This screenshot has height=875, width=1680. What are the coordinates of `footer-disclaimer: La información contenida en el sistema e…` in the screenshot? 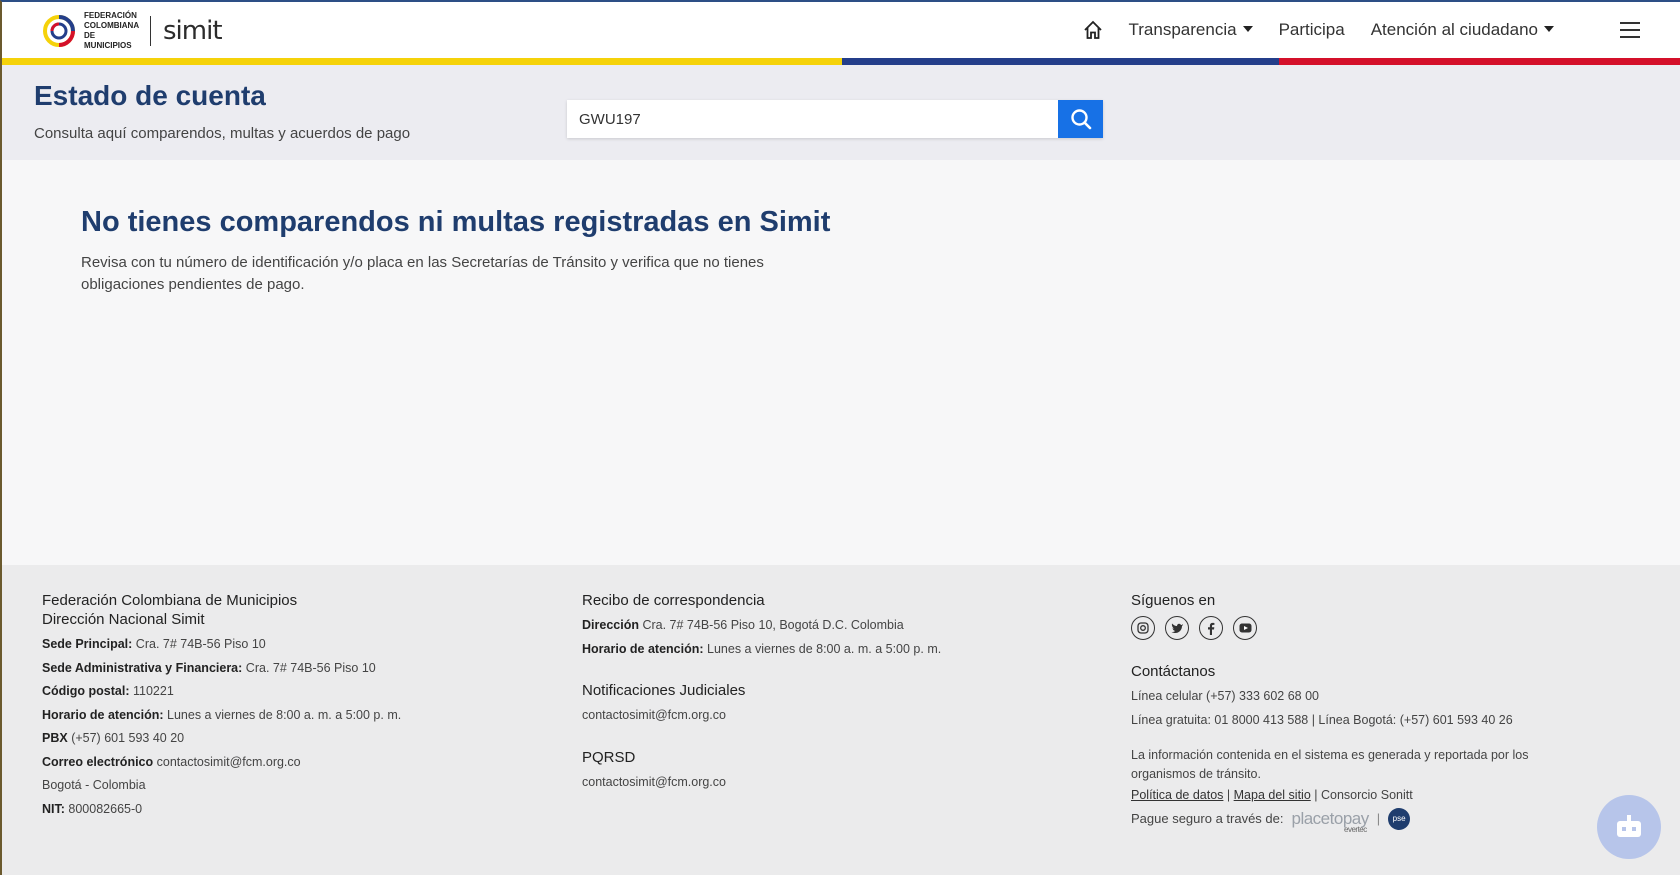 It's located at (1330, 764).